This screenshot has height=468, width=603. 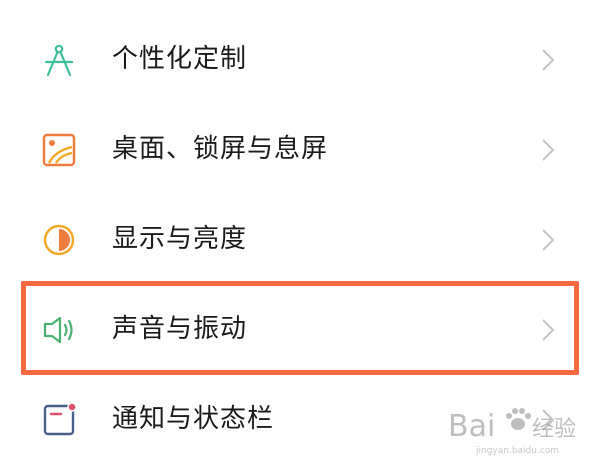 What do you see at coordinates (518, 451) in the screenshot?
I see `watermark-domain: jingyan.baidu.com` at bounding box center [518, 451].